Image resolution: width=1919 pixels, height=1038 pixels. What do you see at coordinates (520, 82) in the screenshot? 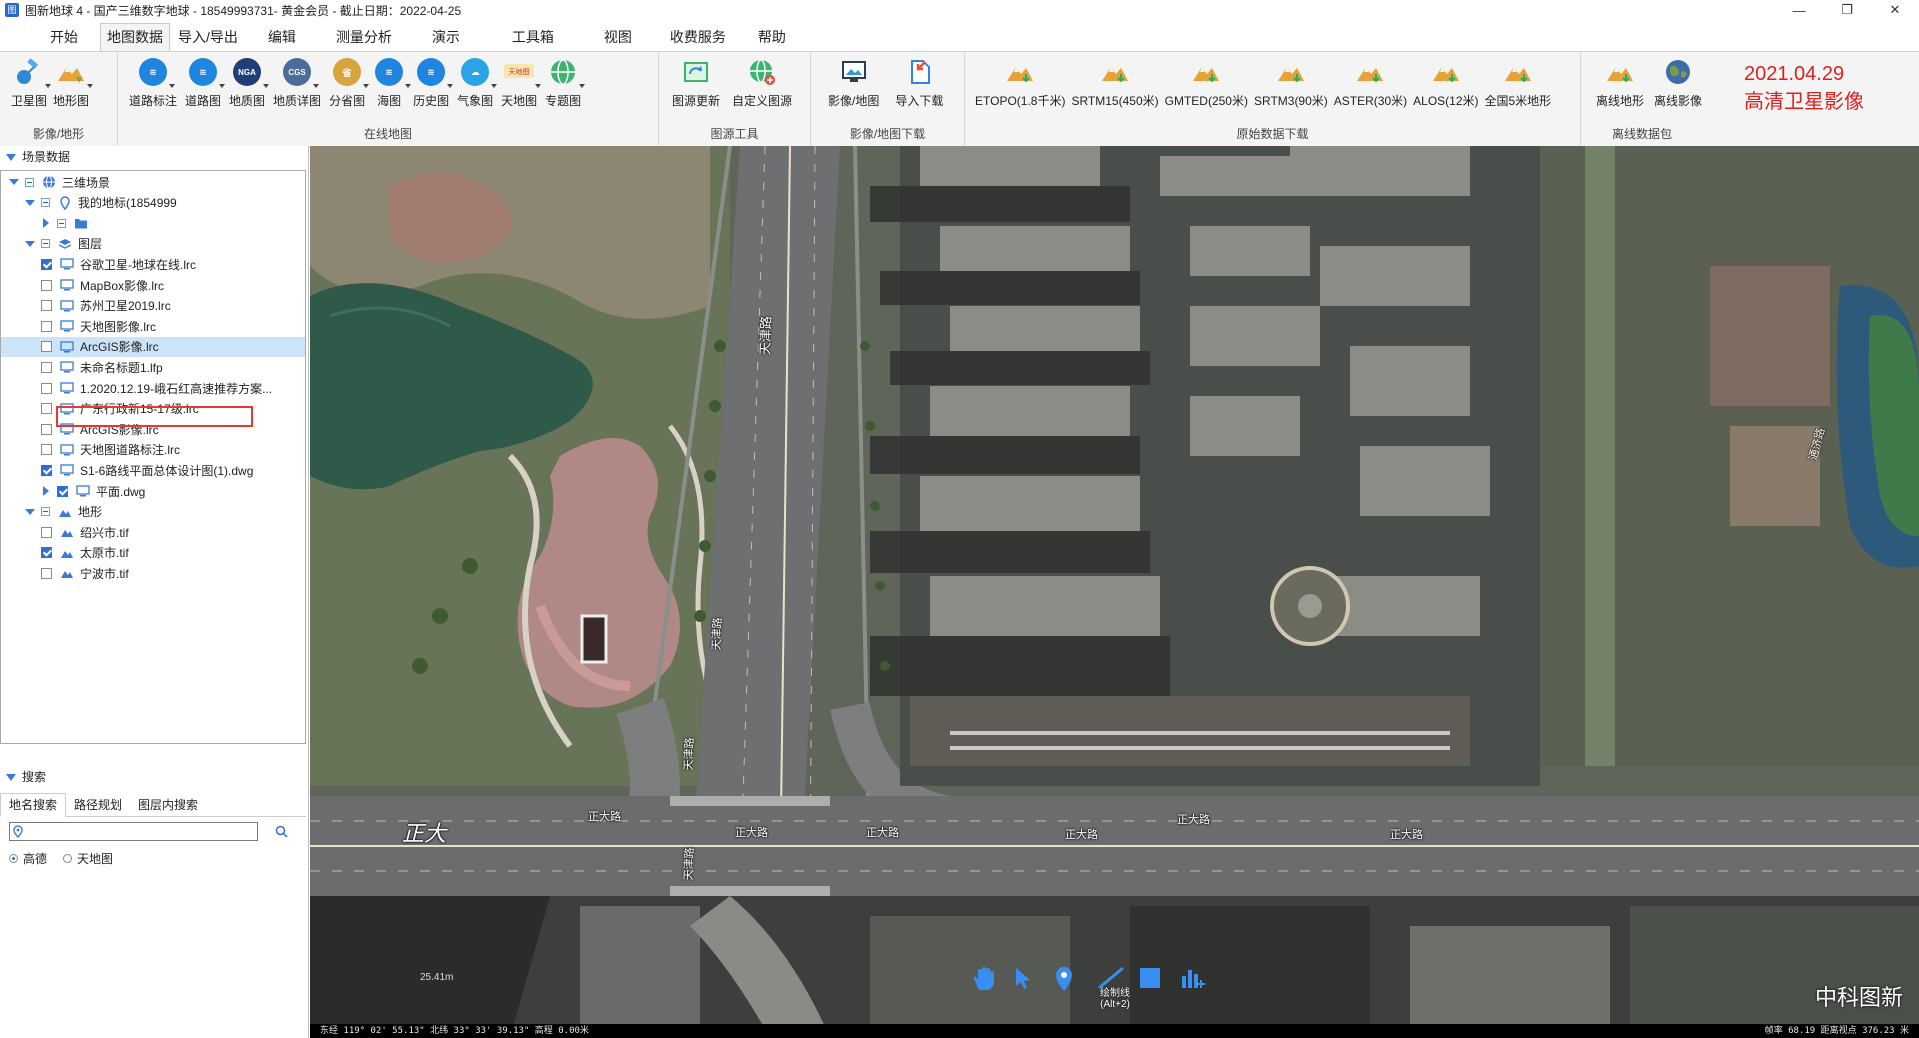
I see `tianditu-button: 天地图 天地图` at bounding box center [520, 82].